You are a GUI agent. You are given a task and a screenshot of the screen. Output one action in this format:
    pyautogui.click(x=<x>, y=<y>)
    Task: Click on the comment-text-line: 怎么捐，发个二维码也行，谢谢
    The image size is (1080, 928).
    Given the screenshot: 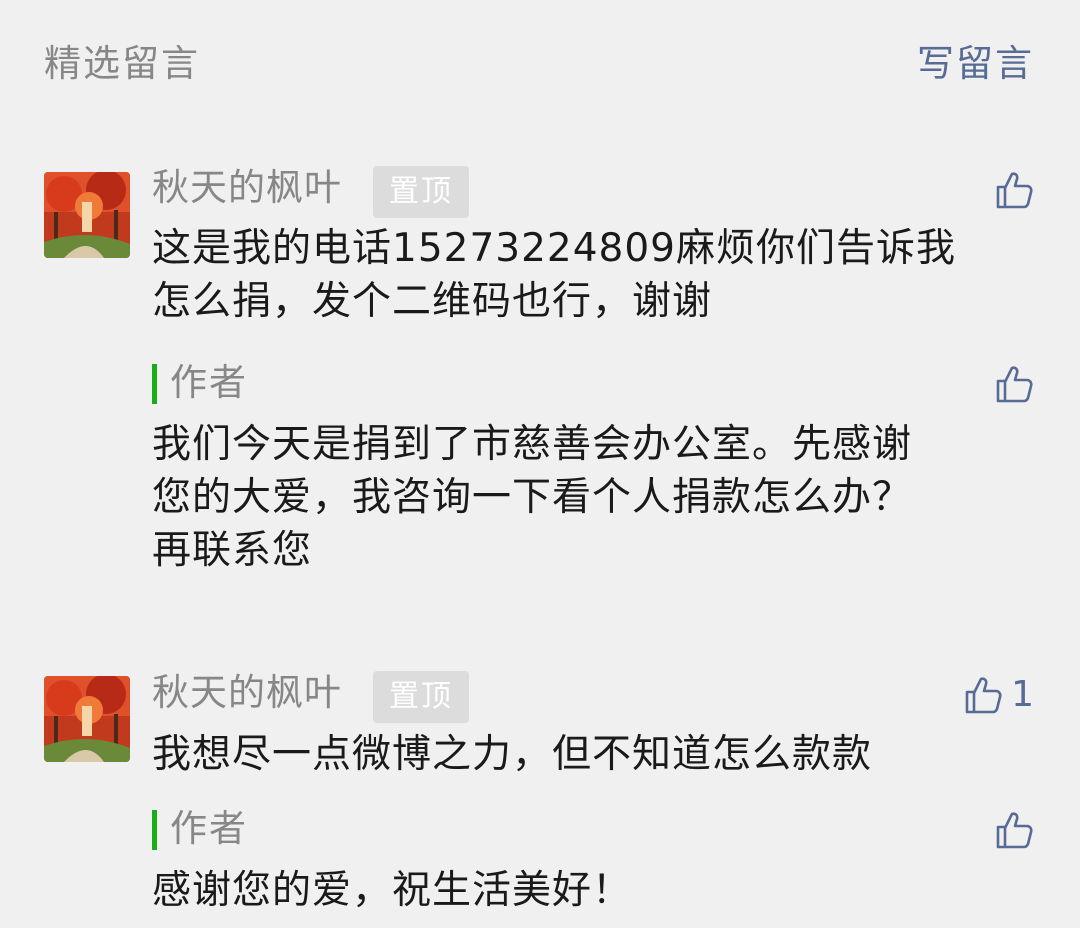 What is the action you would take?
    pyautogui.click(x=432, y=301)
    